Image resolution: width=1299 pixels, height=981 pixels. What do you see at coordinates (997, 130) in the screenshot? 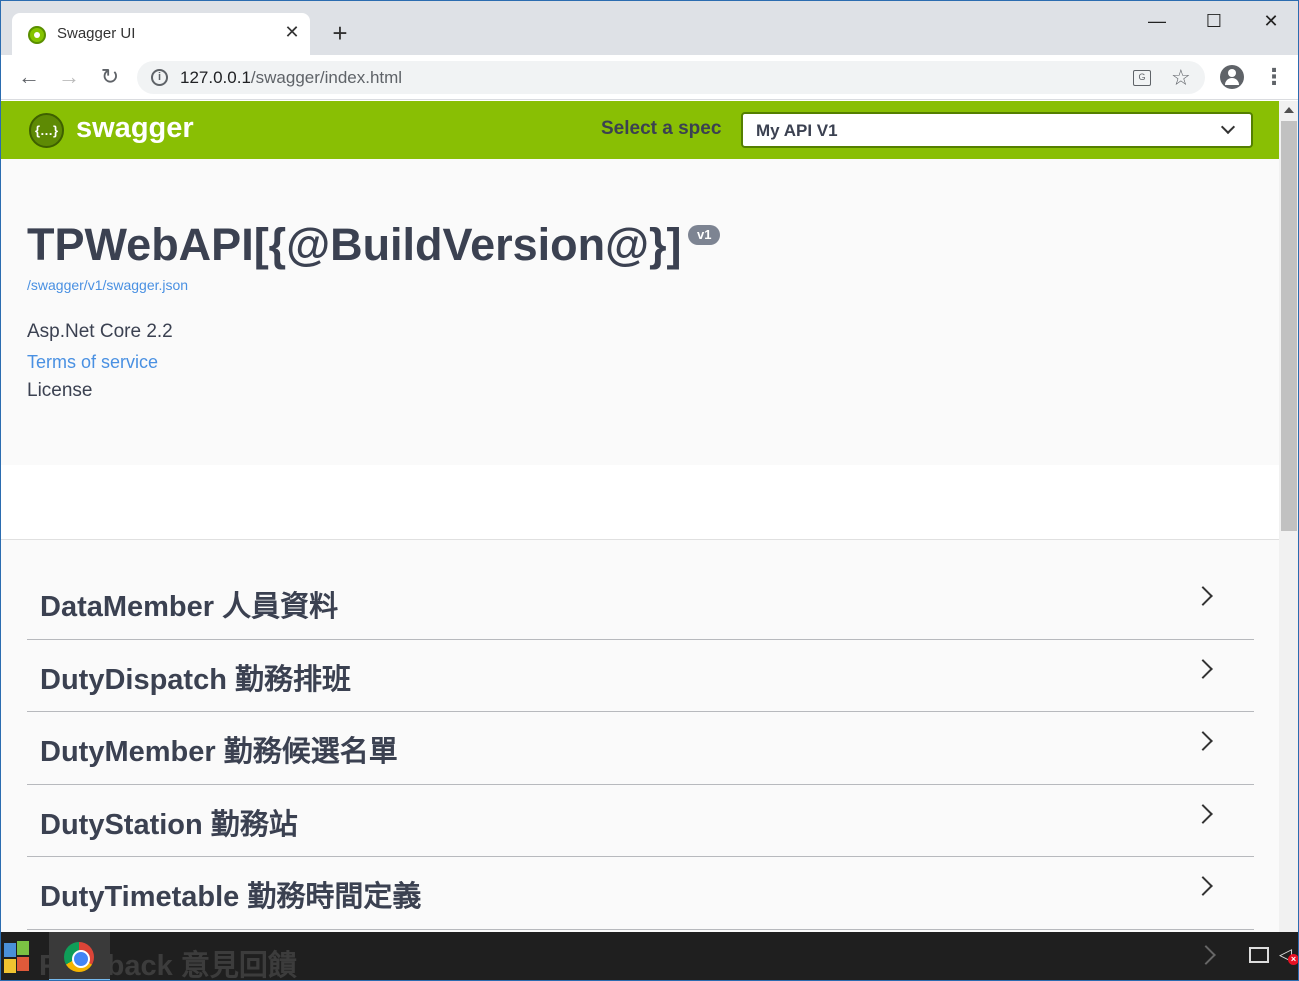
I see `spec-select: My API V1` at bounding box center [997, 130].